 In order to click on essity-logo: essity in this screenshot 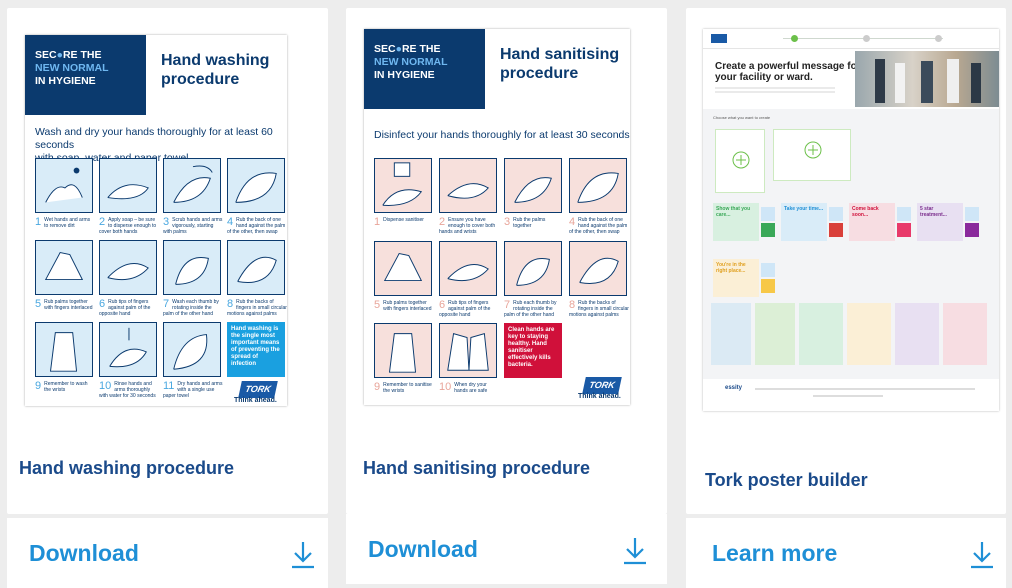, I will do `click(734, 388)`.